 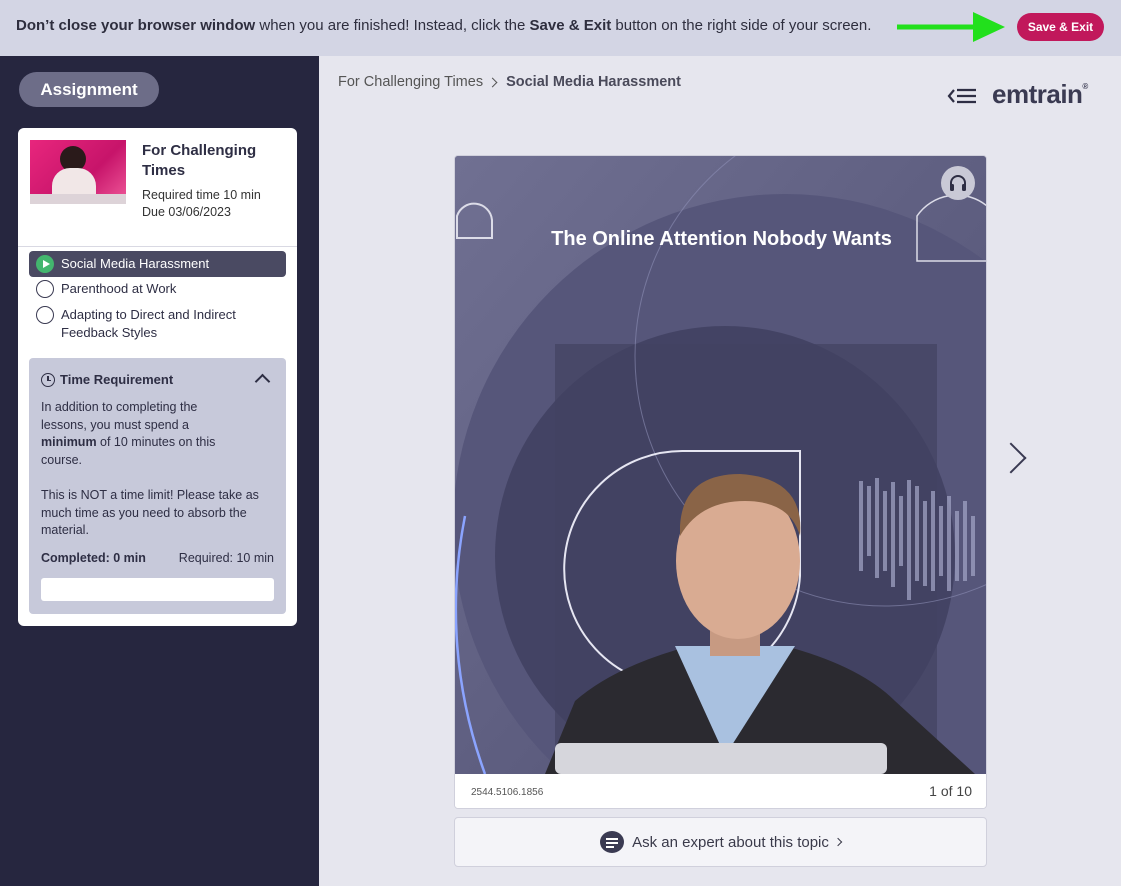 I want to click on required-time: Required time 10 min, so click(x=201, y=195).